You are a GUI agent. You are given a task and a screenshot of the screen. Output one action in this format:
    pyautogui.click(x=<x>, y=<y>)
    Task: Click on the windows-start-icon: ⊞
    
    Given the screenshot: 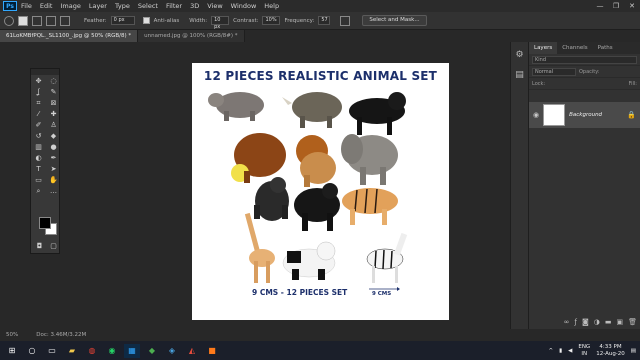 What is the action you would take?
    pyautogui.click(x=12, y=351)
    